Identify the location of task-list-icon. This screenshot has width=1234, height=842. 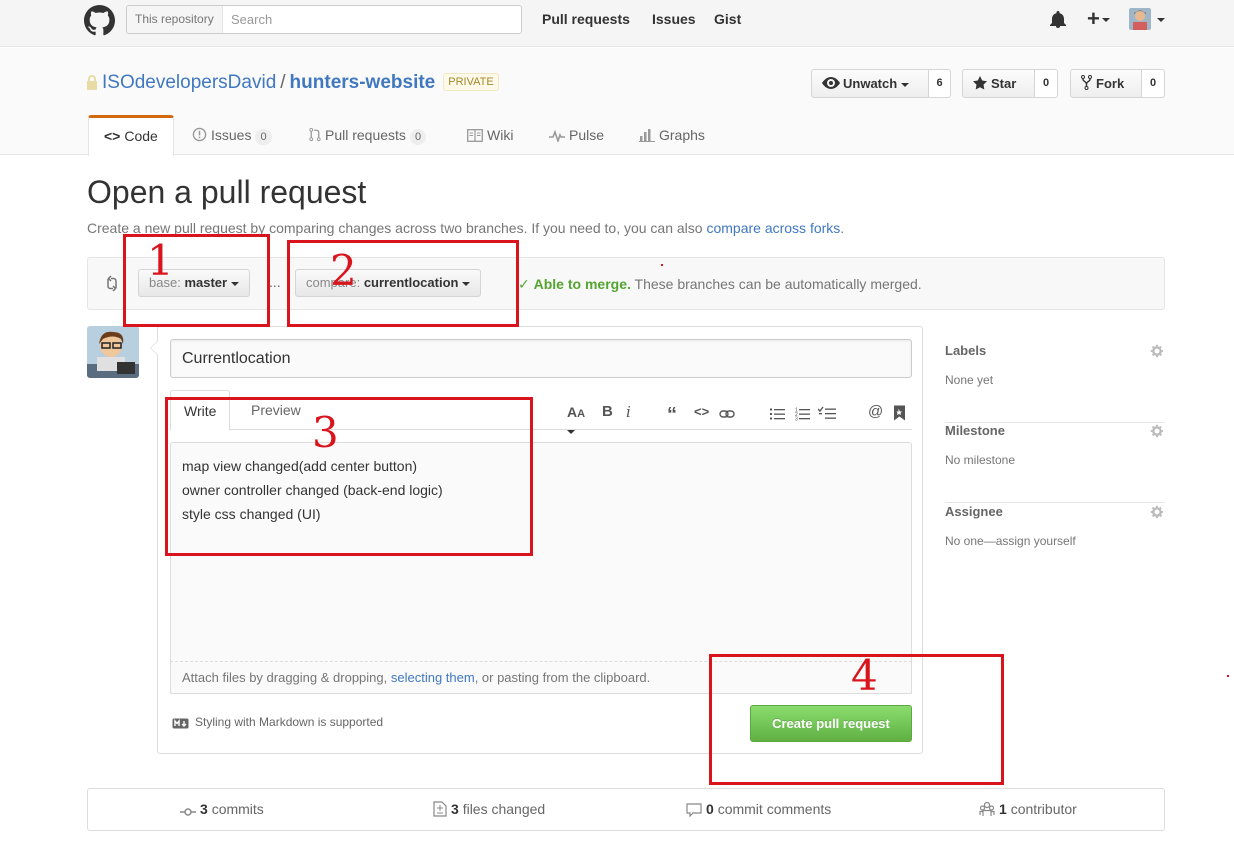
(827, 413).